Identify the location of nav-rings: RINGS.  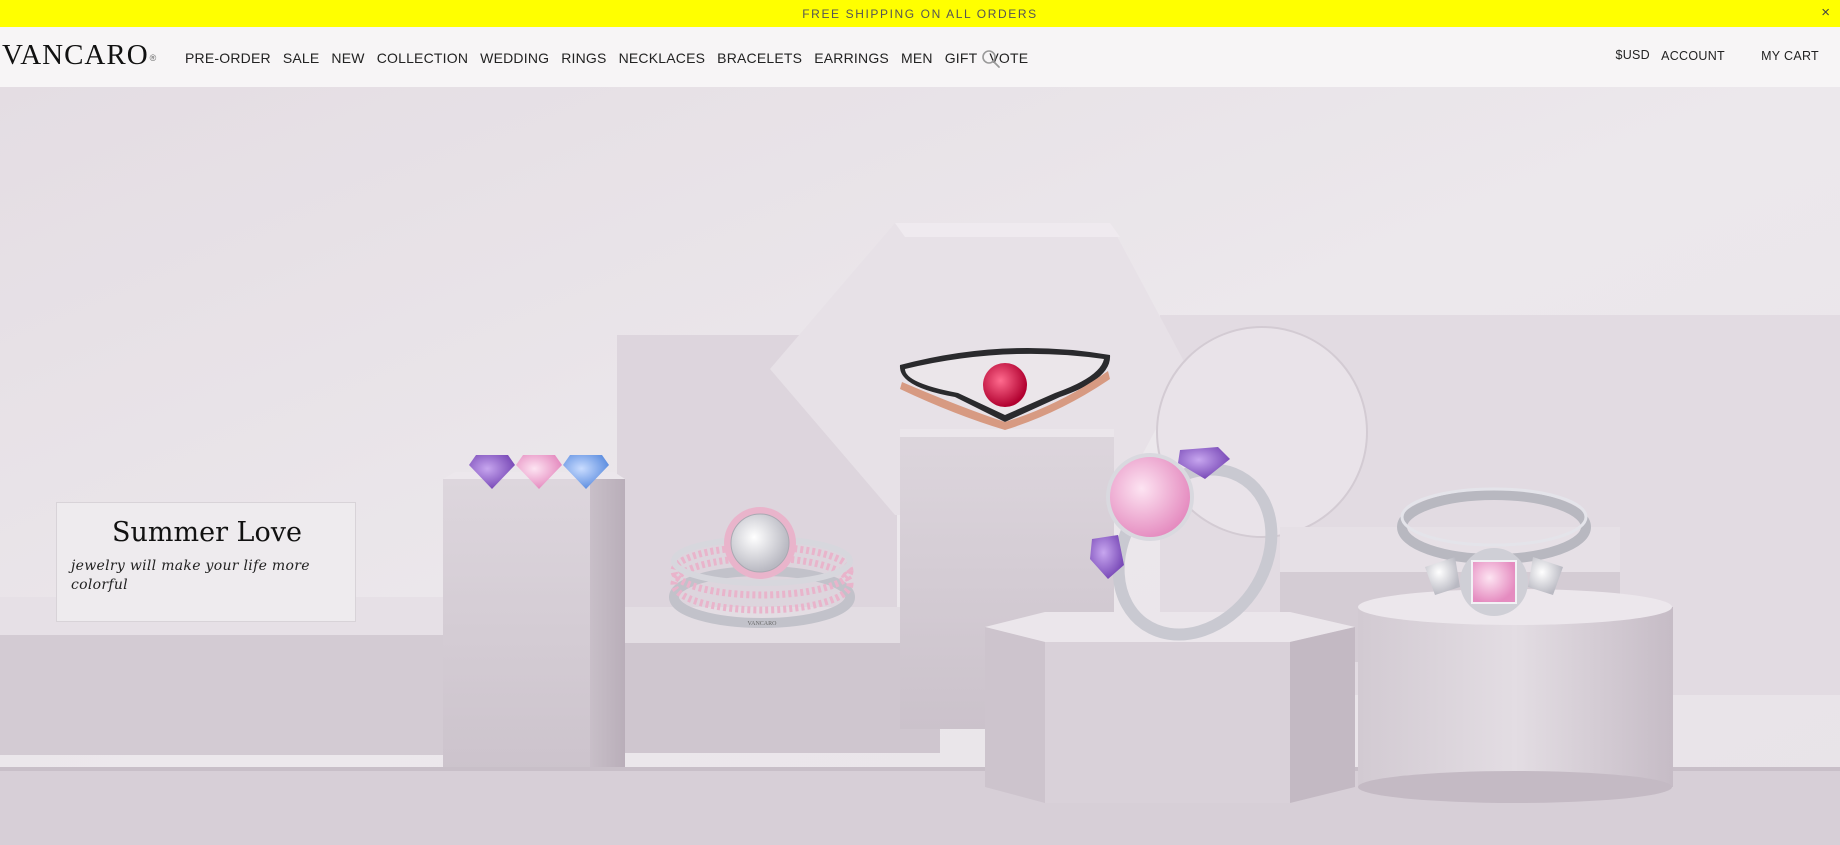
(583, 58).